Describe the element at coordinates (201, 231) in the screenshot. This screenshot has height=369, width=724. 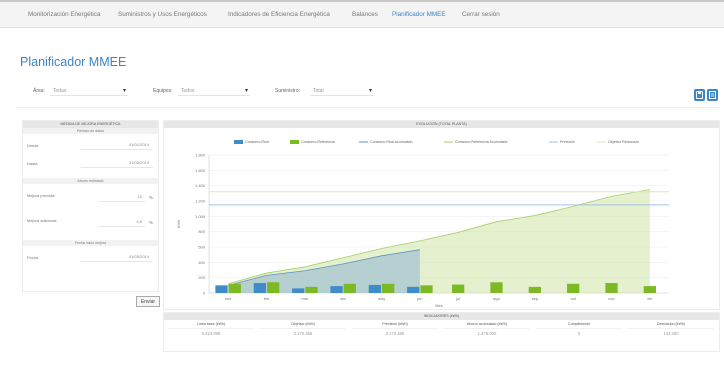
I see `y-tick-label: 800` at that location.